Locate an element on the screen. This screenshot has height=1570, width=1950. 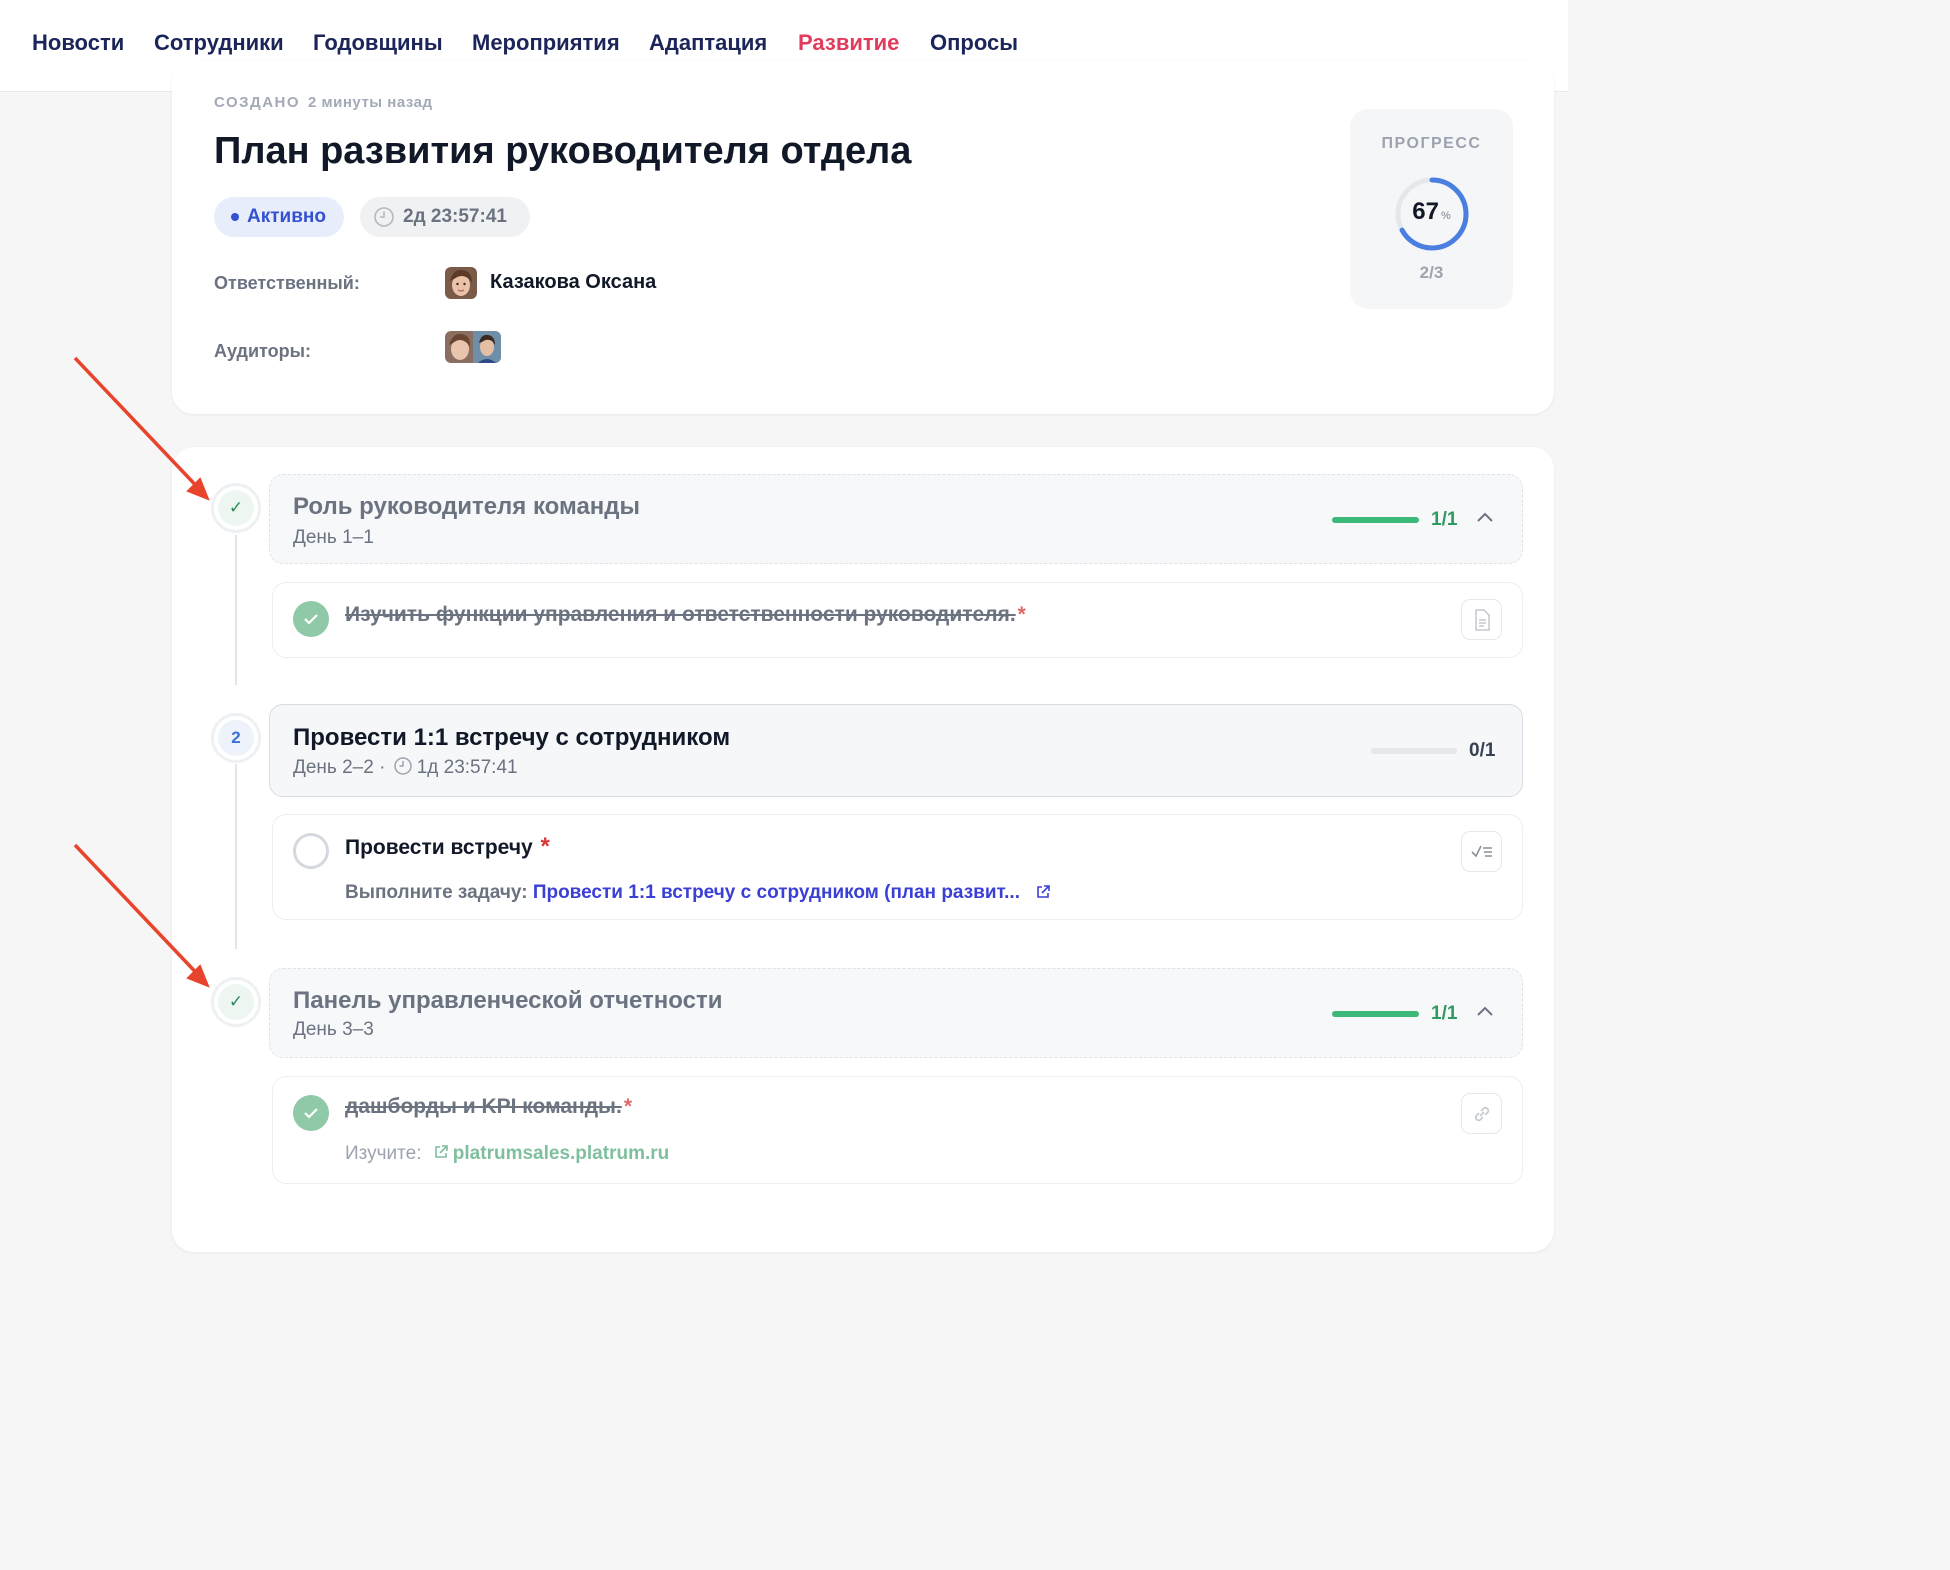
step-1-status-marker: ✓ is located at coordinates (236, 508).